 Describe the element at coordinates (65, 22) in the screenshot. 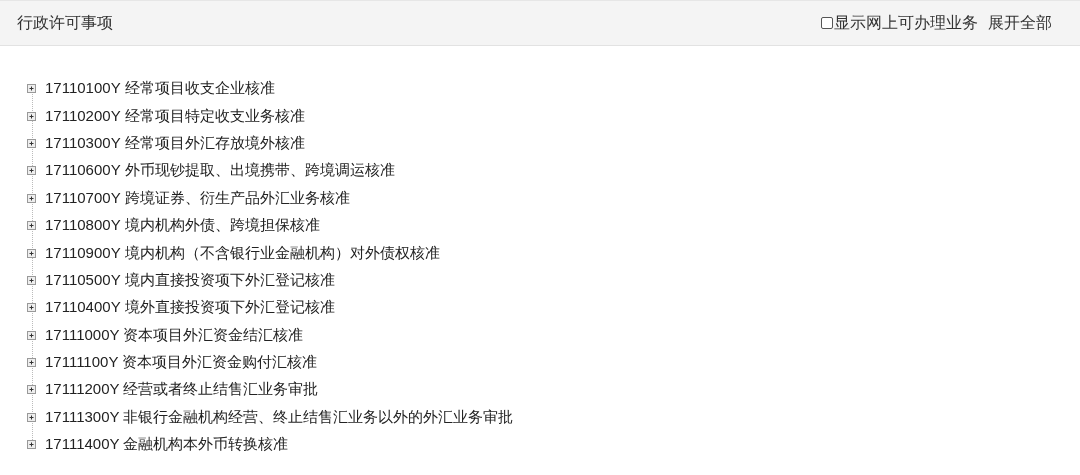

I see `section-title: 行政许可事项` at that location.